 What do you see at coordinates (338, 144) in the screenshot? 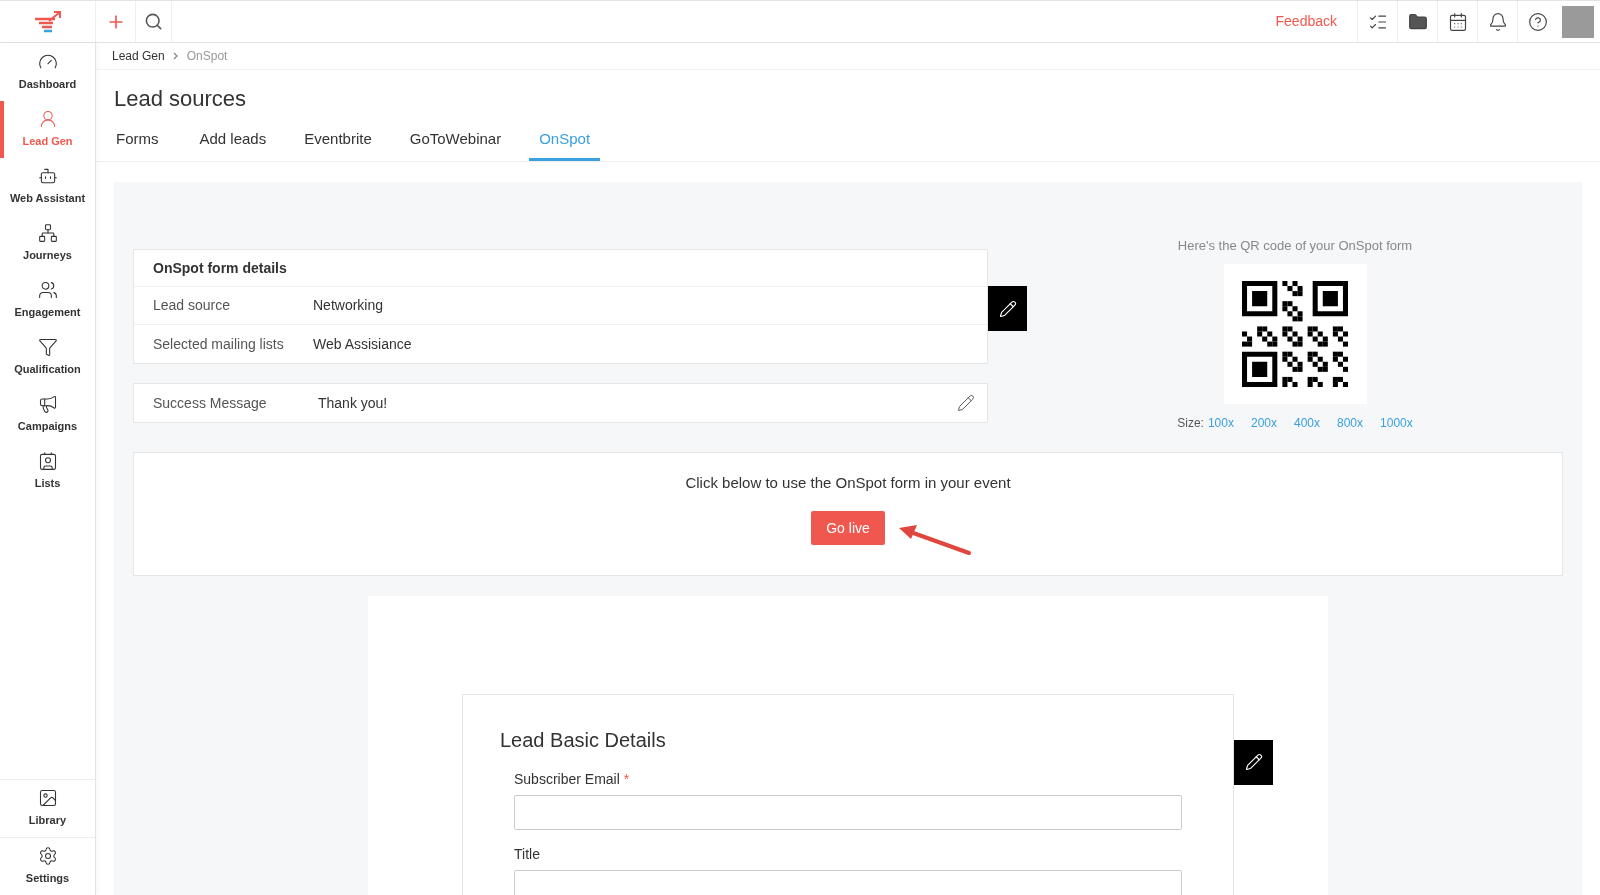
I see `tab: Eventbrite` at bounding box center [338, 144].